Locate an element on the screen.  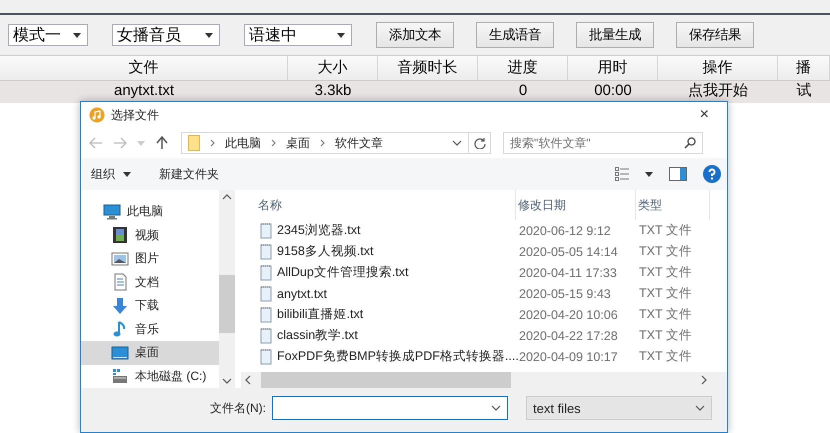
file-name: 2345浏览器.txt is located at coordinates (389, 230).